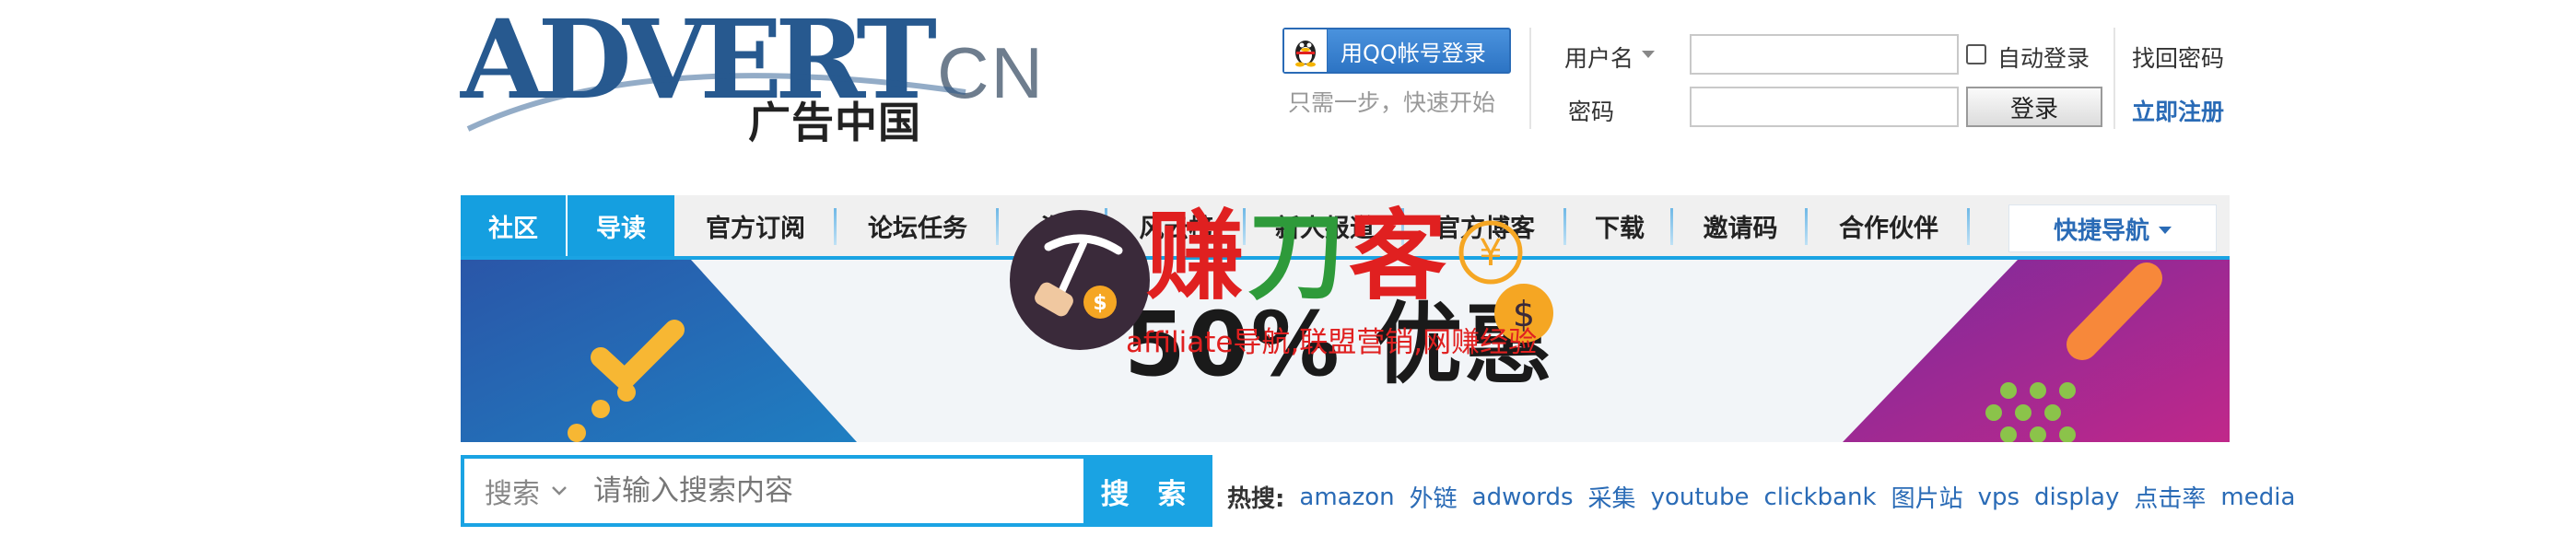 This screenshot has height=560, width=2576. What do you see at coordinates (1824, 54) in the screenshot?
I see `username-input` at bounding box center [1824, 54].